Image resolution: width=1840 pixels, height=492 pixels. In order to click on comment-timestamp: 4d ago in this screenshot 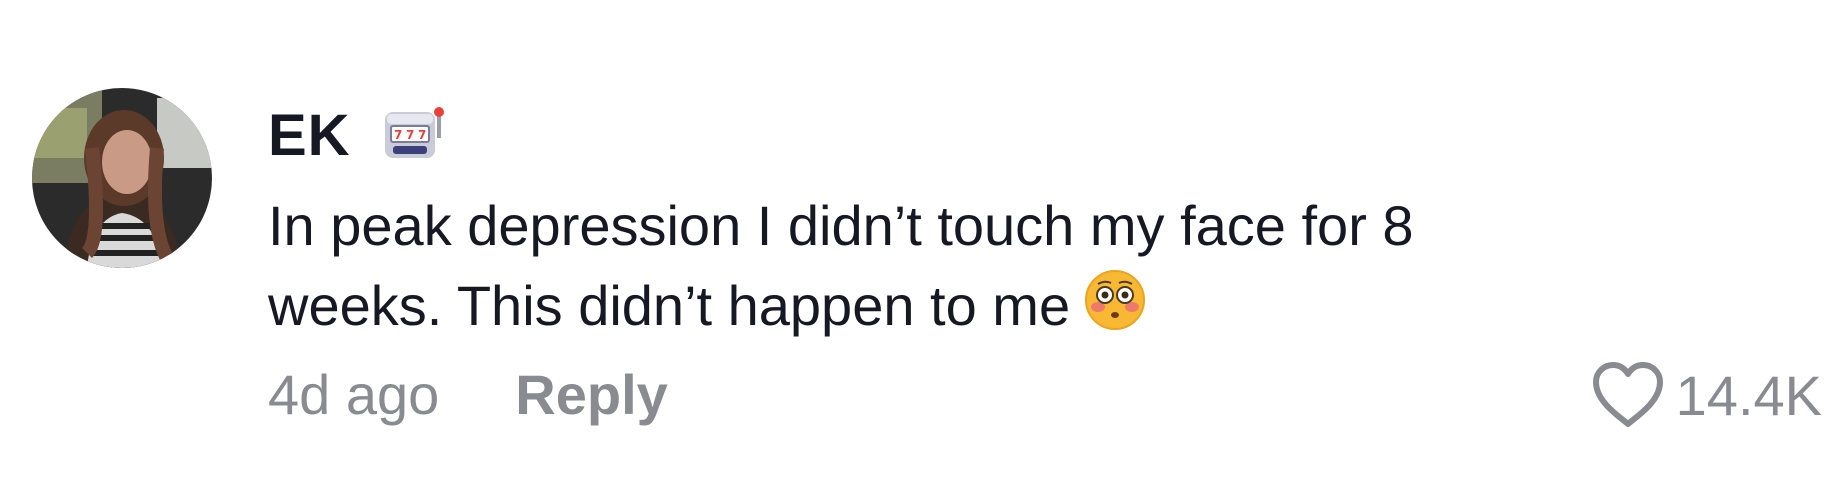, I will do `click(354, 394)`.